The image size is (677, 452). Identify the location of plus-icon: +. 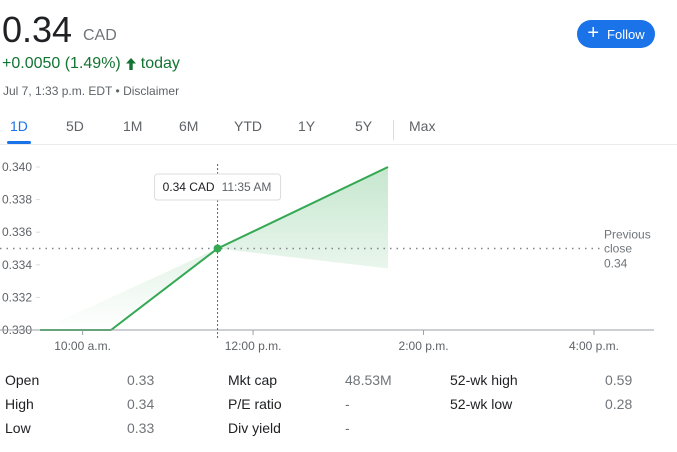
(593, 33).